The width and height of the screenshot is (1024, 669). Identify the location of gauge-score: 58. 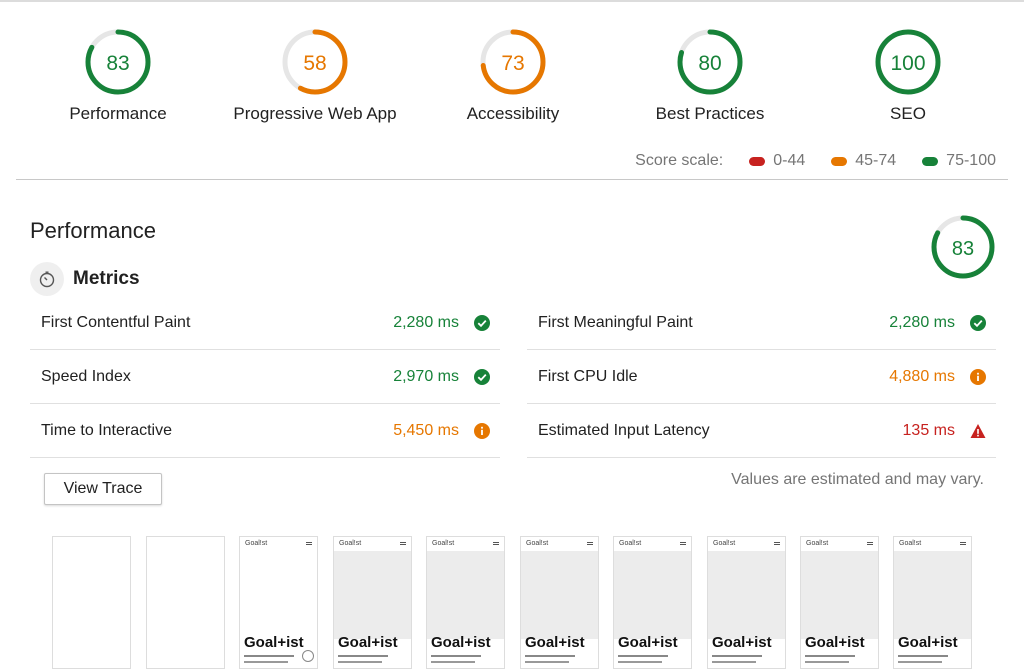
(314, 63).